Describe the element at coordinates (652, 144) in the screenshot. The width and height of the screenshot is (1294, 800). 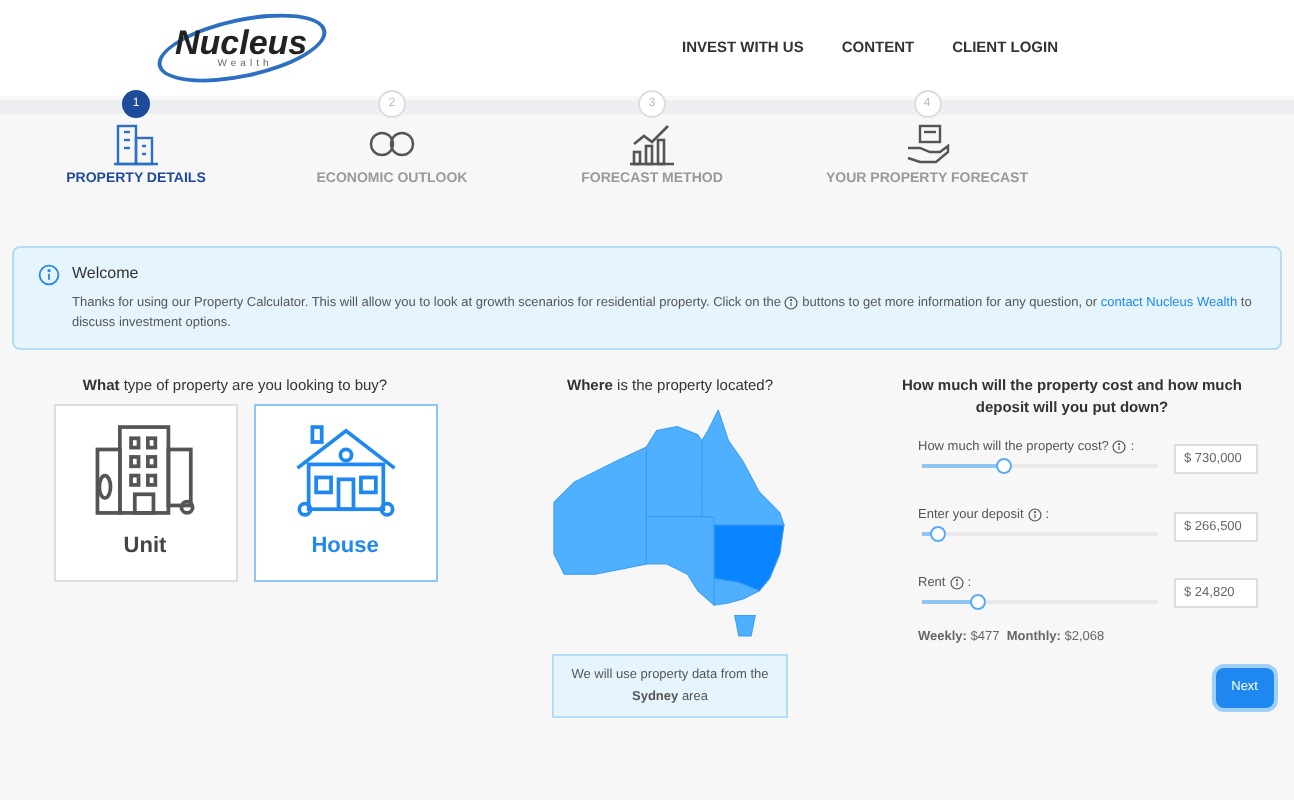
I see `bar-chart-icon` at that location.